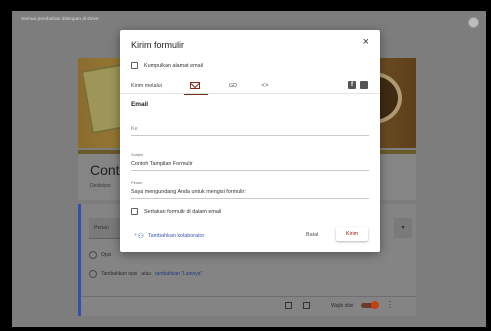  Describe the element at coordinates (137, 154) in the screenshot. I see `subject-label: Subjek` at that location.